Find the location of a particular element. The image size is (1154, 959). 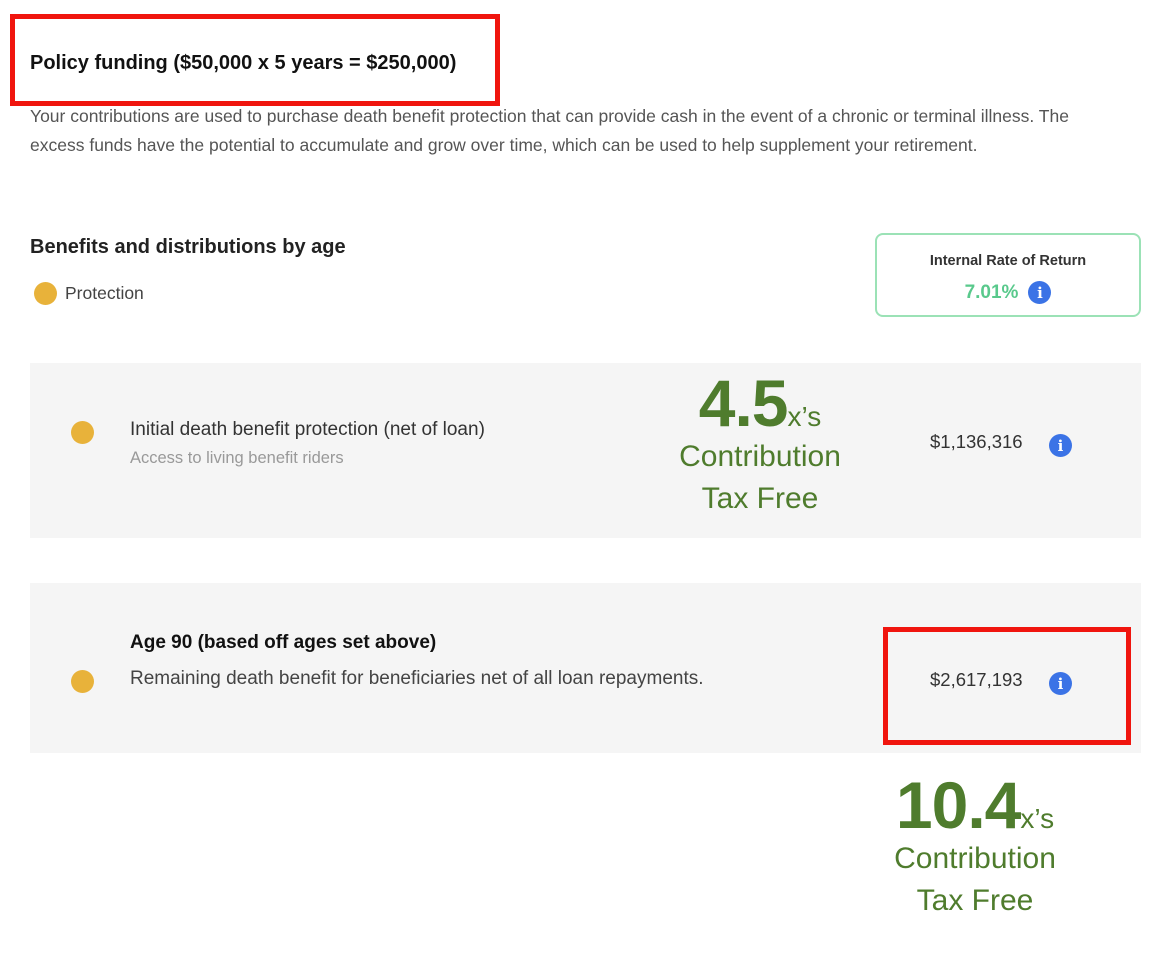

protection-legend: Protection is located at coordinates (89, 293).